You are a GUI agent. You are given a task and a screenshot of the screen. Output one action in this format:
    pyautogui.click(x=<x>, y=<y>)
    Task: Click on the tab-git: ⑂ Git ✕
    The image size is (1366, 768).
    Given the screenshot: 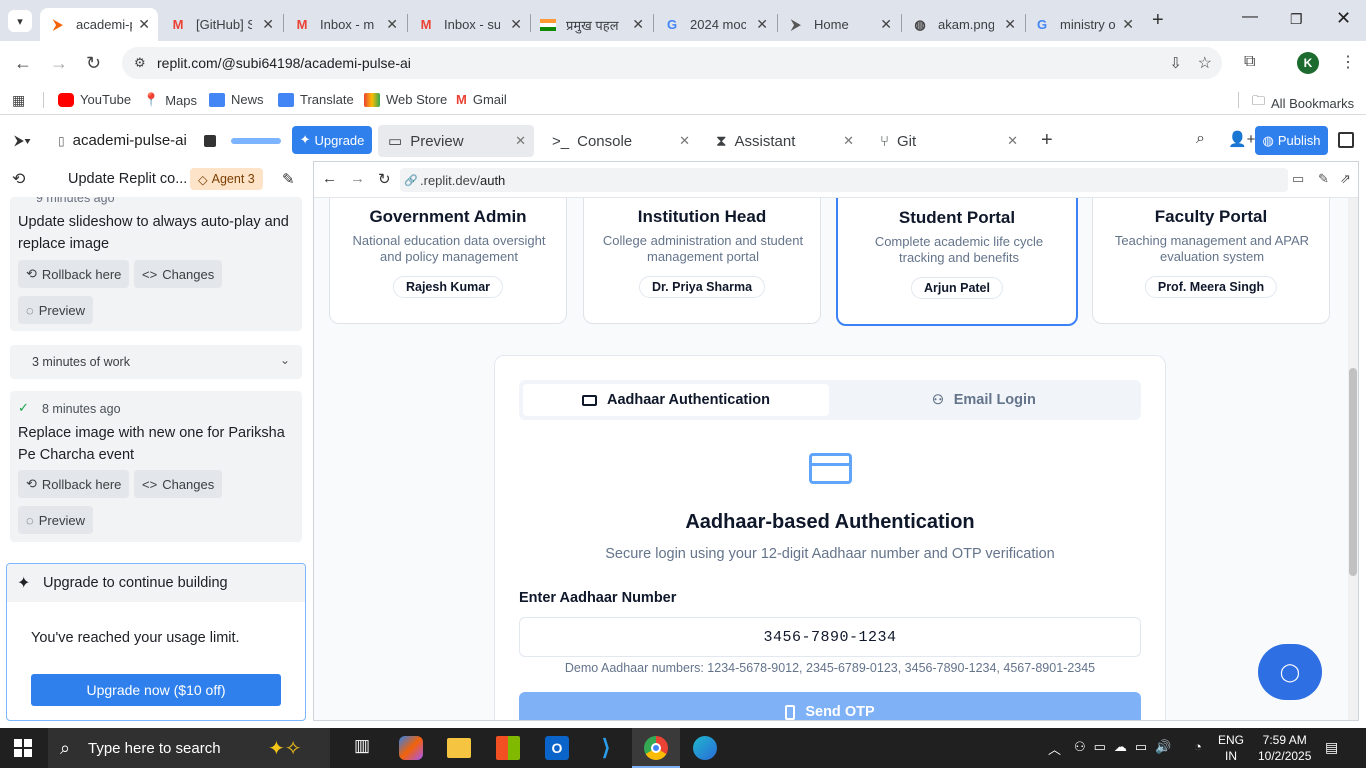 What is the action you would take?
    pyautogui.click(x=948, y=141)
    